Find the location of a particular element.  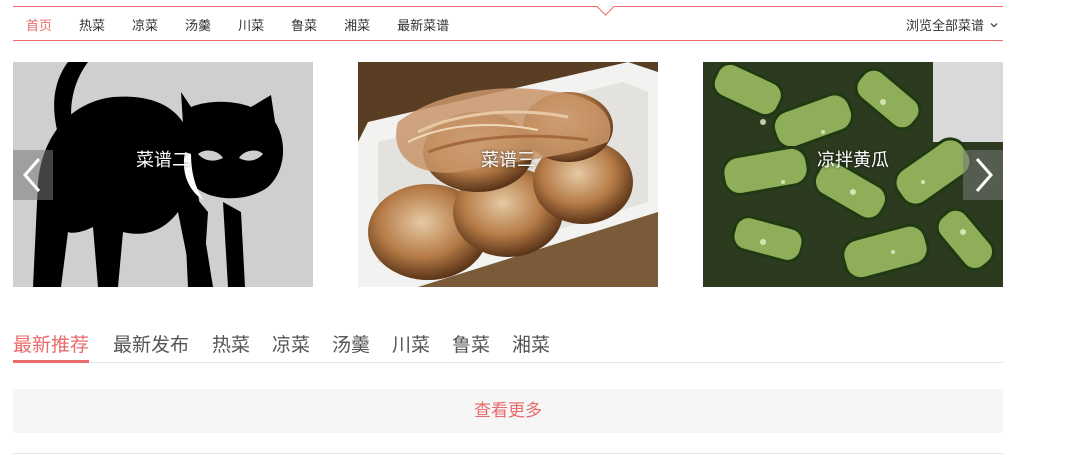

browse-all-recipes-button: 浏览全部菜谱 is located at coordinates (952, 24).